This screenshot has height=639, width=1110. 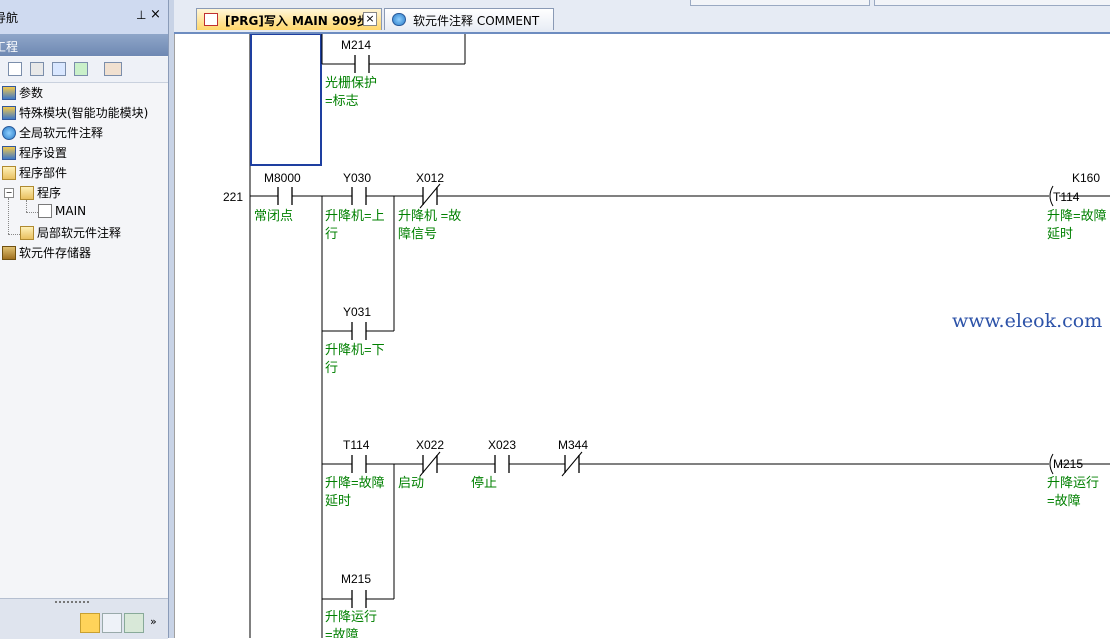 I want to click on tree-item-label: 程序设置, so click(x=43, y=153).